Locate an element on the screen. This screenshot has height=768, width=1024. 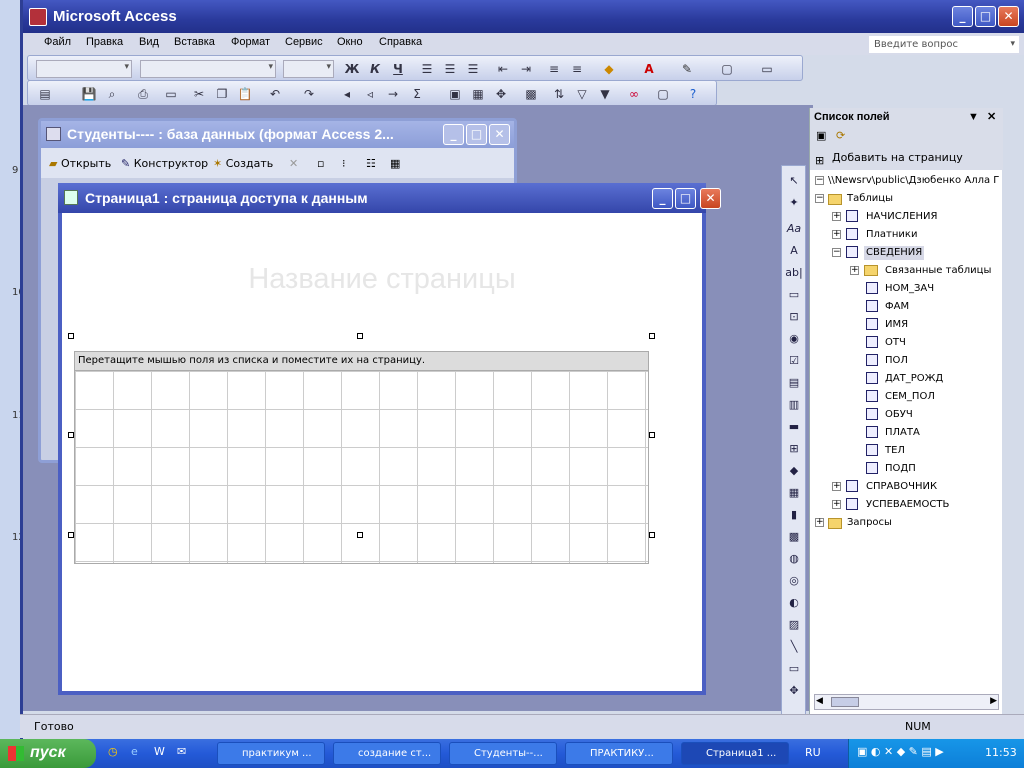
demote-icon: ◃ is located at coordinates (370, 94).